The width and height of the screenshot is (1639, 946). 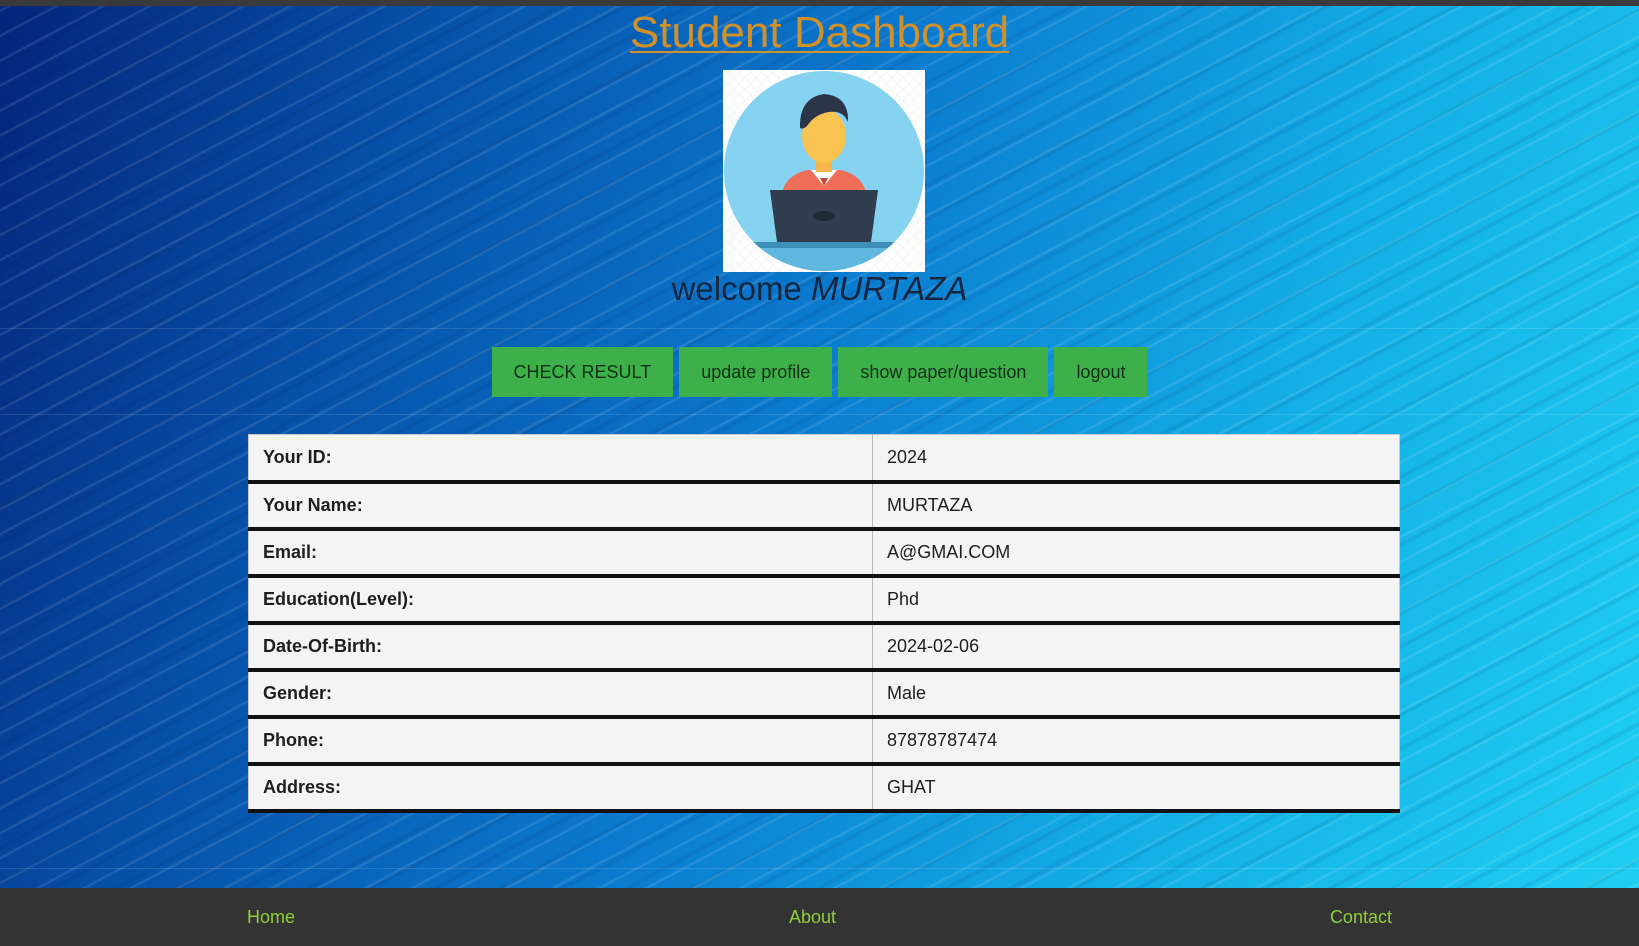 What do you see at coordinates (889, 288) in the screenshot?
I see `welcome-username: MURTAZA` at bounding box center [889, 288].